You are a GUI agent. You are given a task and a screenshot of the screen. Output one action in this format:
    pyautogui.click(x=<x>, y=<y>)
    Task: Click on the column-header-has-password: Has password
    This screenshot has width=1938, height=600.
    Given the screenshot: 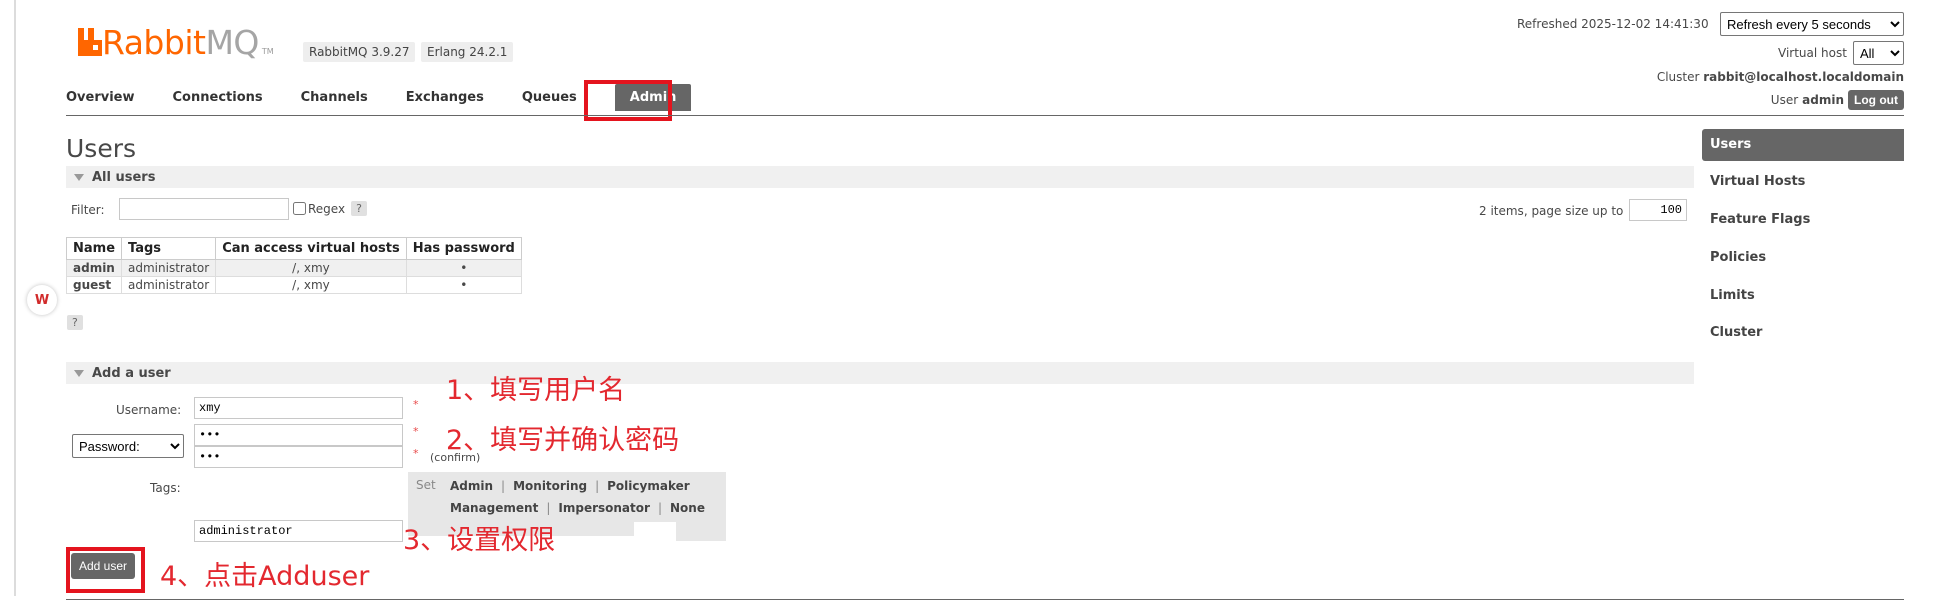 What is the action you would take?
    pyautogui.click(x=463, y=248)
    